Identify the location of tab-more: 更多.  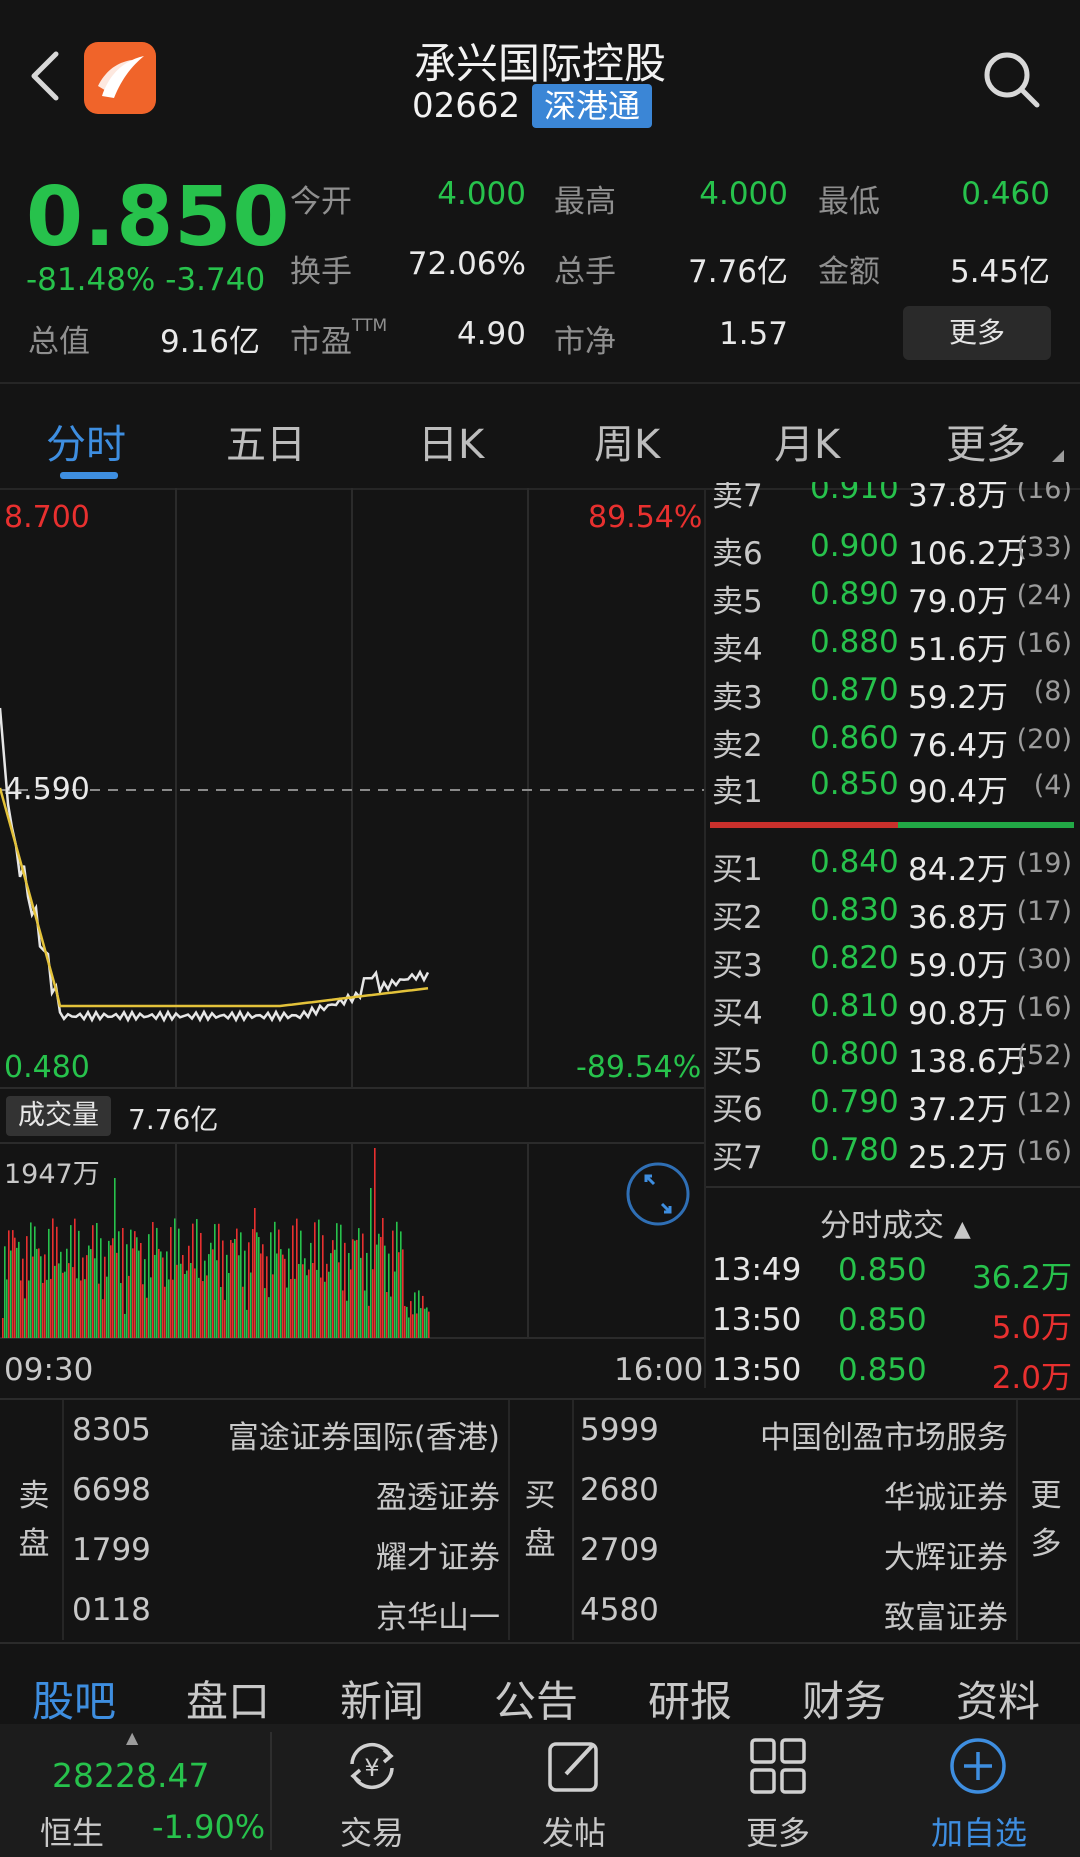
(986, 441).